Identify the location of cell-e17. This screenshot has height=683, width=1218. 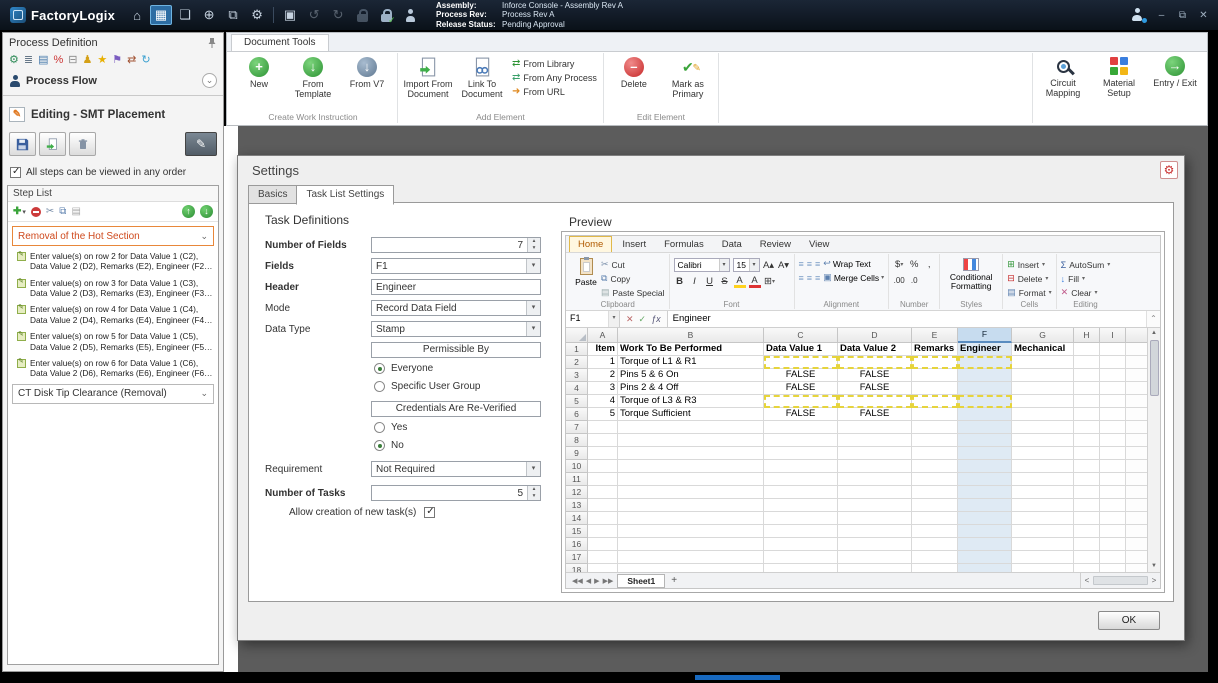
(935, 557).